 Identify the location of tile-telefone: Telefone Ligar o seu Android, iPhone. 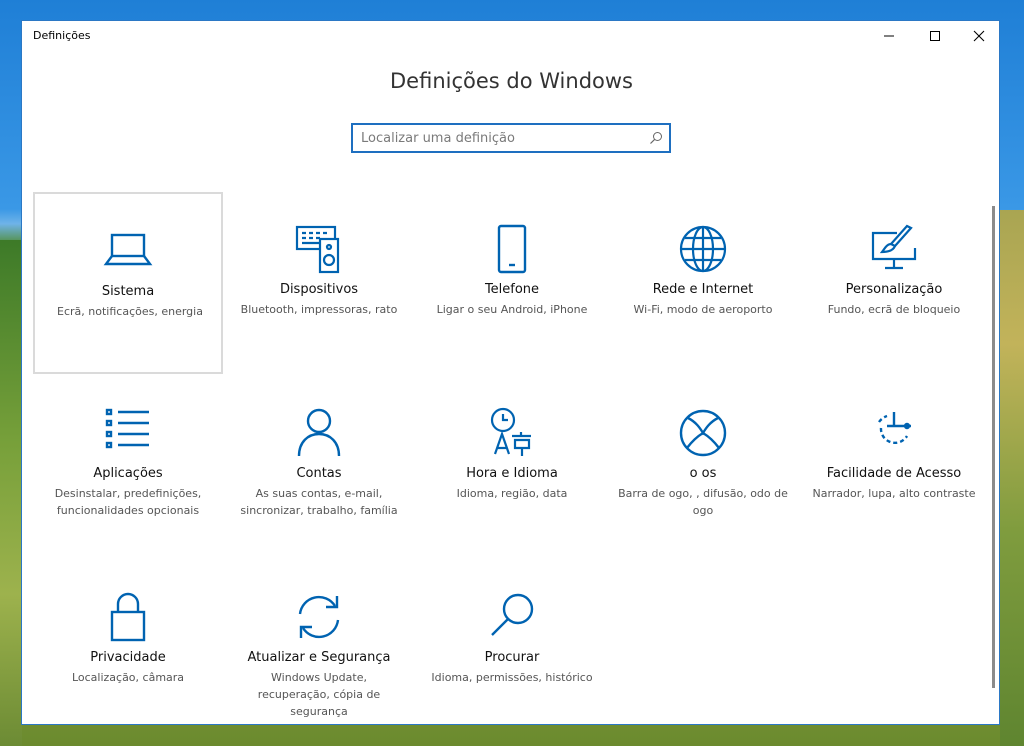
(512, 283).